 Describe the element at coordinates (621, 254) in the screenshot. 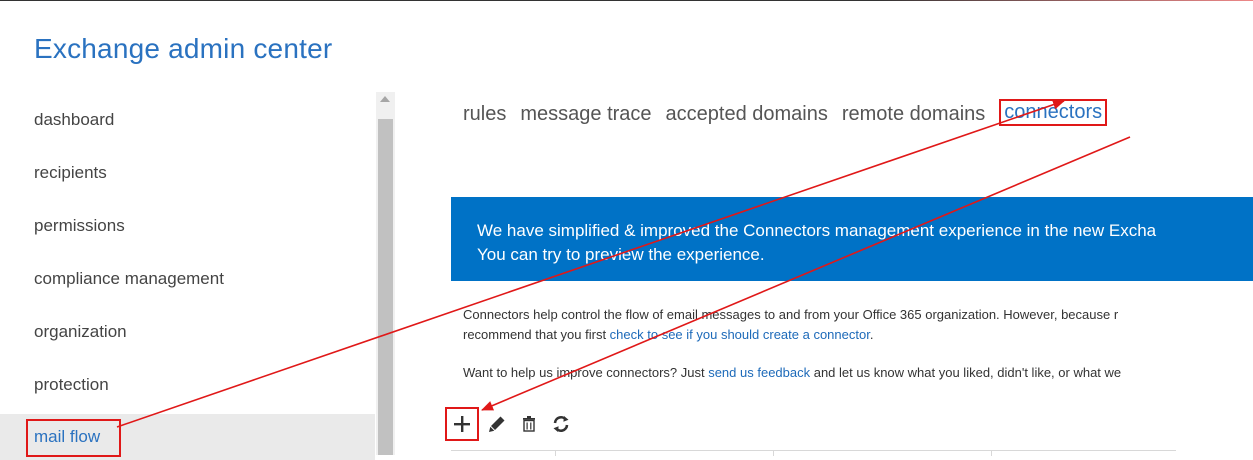

I see `banner-line-2: You can try to preview the experience.` at that location.